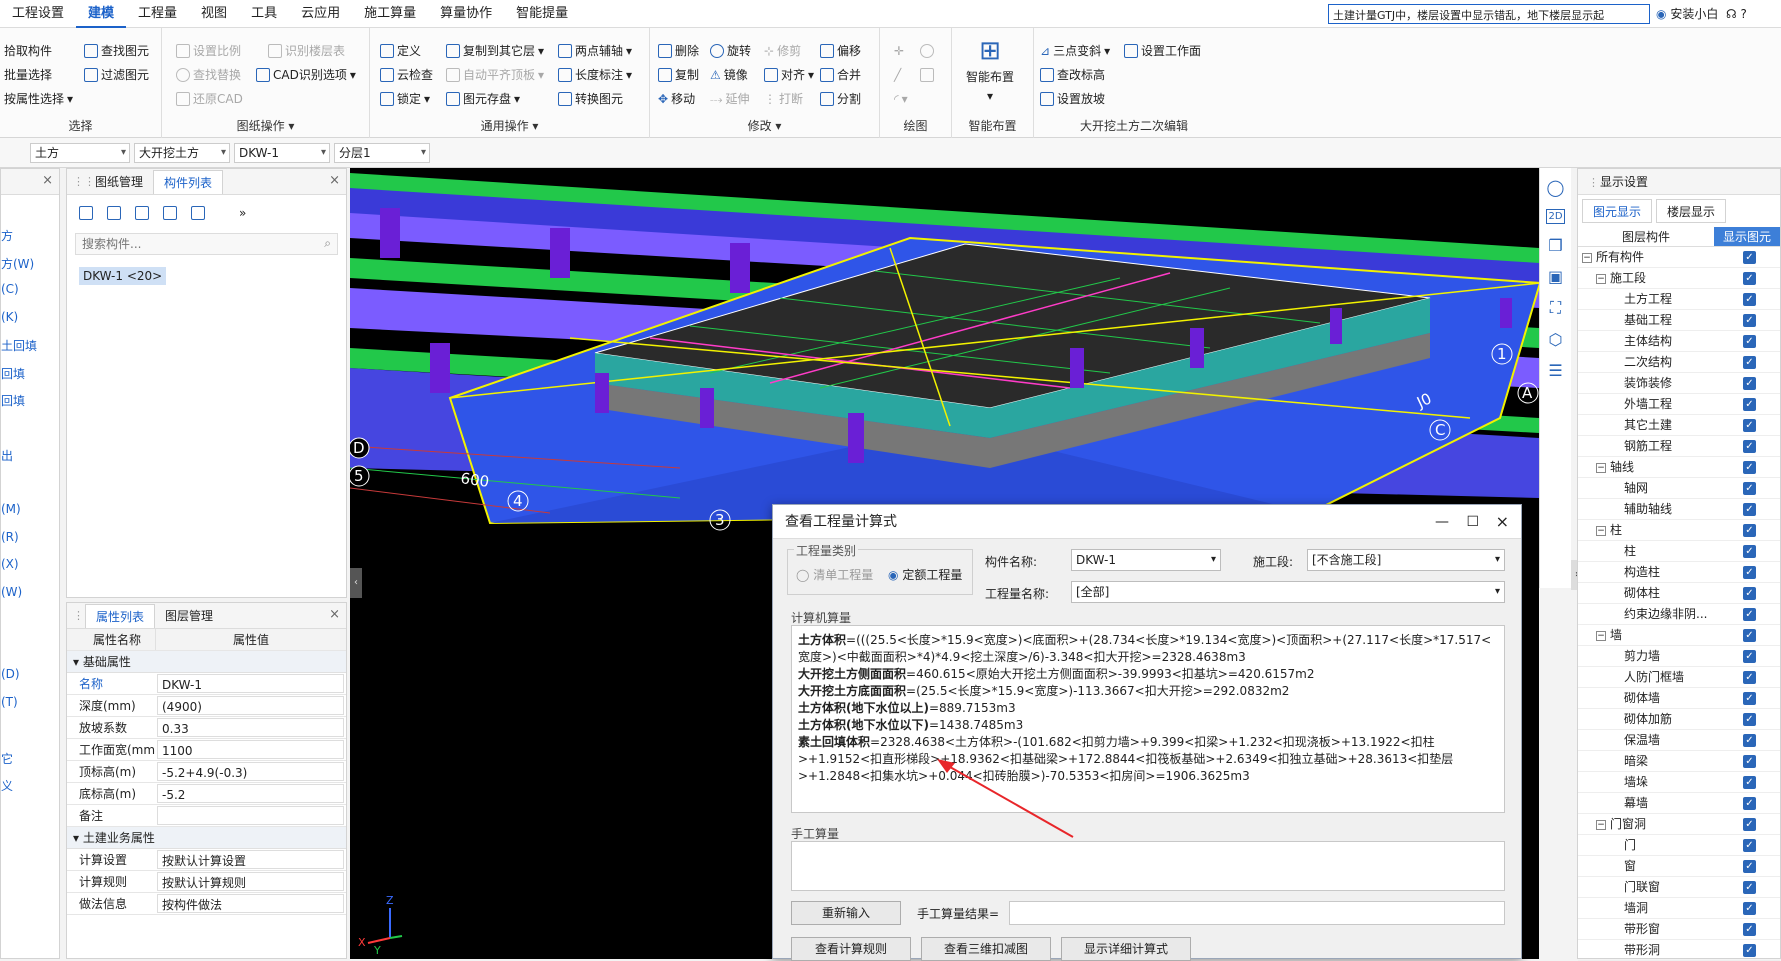  What do you see at coordinates (595, 51) in the screenshot?
I see `two-point-axis-button: 两点辅轴 ▾` at bounding box center [595, 51].